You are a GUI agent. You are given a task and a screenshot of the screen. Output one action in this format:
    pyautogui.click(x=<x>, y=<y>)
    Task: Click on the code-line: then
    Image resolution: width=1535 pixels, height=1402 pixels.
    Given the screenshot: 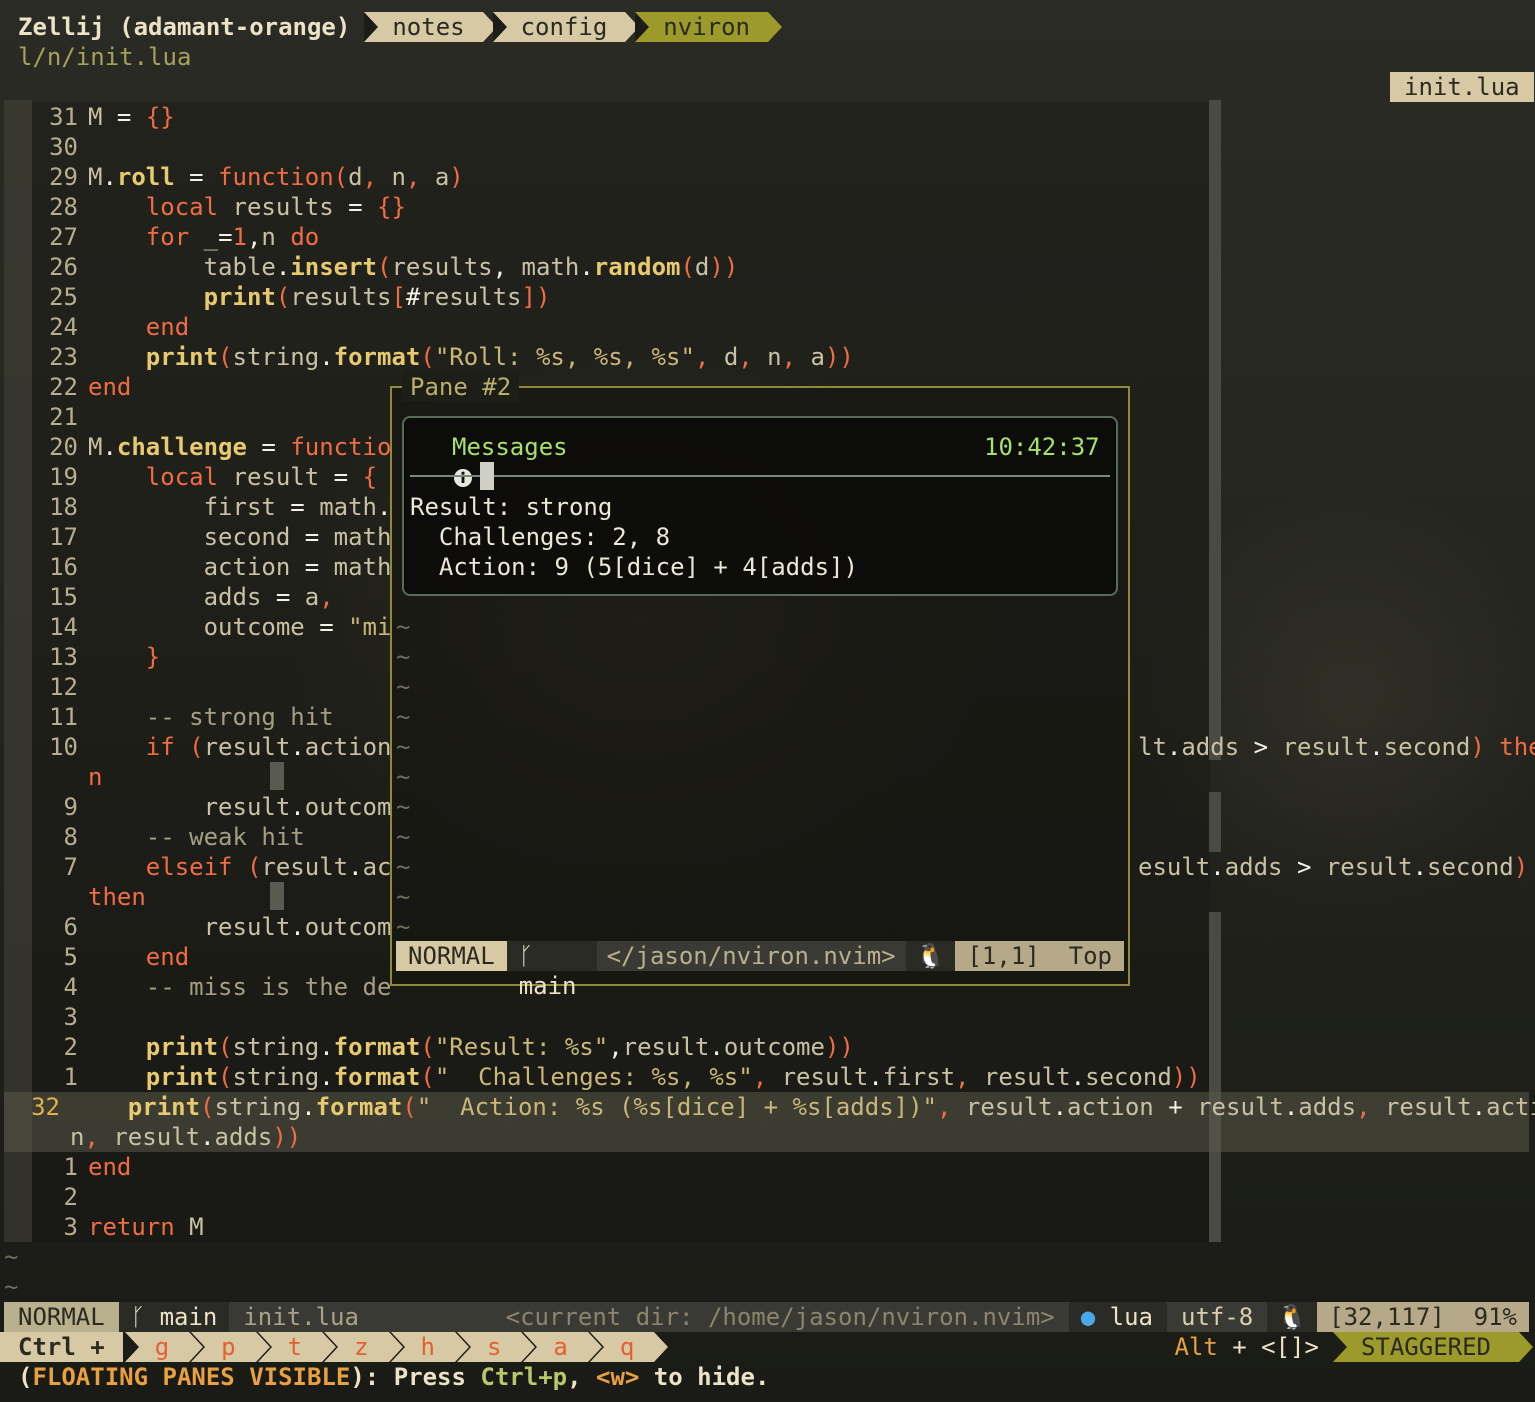 What is the action you would take?
    pyautogui.click(x=89, y=897)
    